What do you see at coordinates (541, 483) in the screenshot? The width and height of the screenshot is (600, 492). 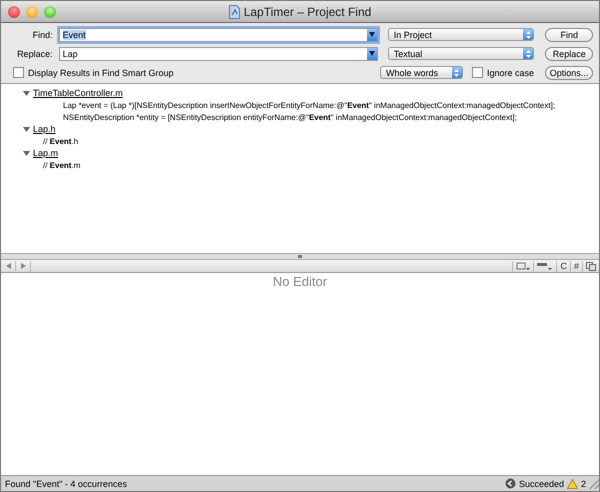 I see `build-status: Succeeded` at bounding box center [541, 483].